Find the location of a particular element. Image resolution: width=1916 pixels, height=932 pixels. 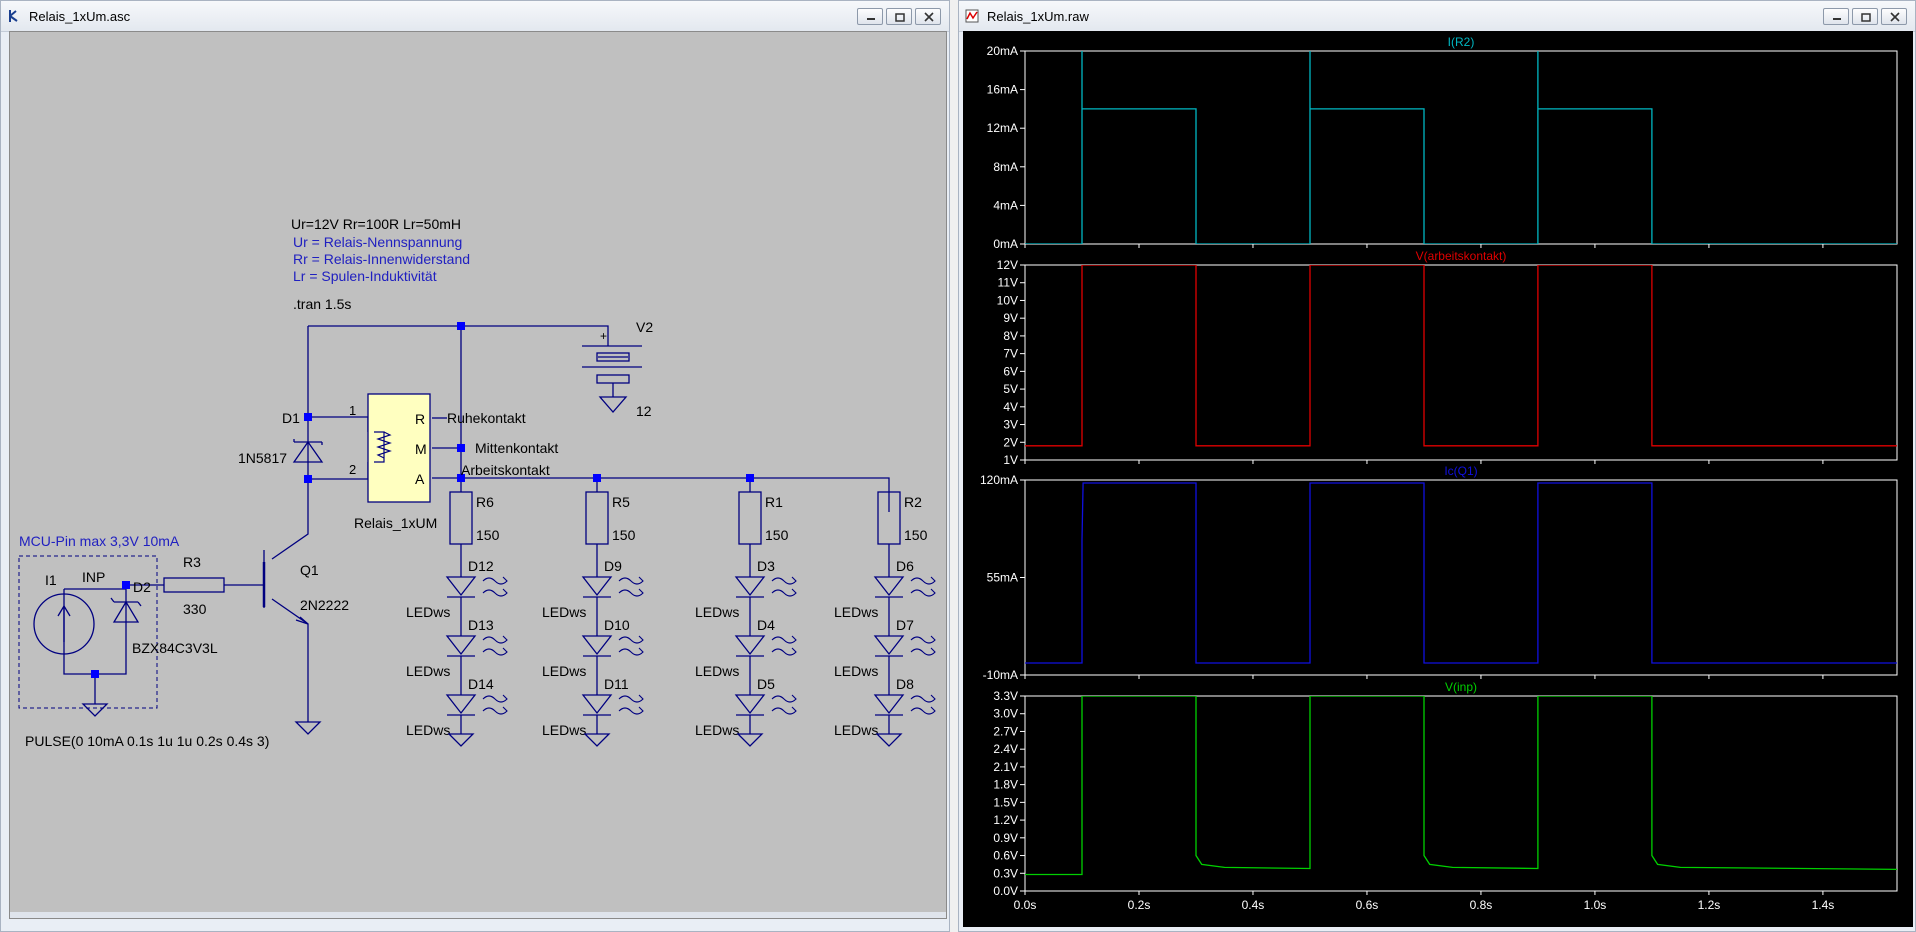

trace-title: Ic(Q1) is located at coordinates (1460, 471).